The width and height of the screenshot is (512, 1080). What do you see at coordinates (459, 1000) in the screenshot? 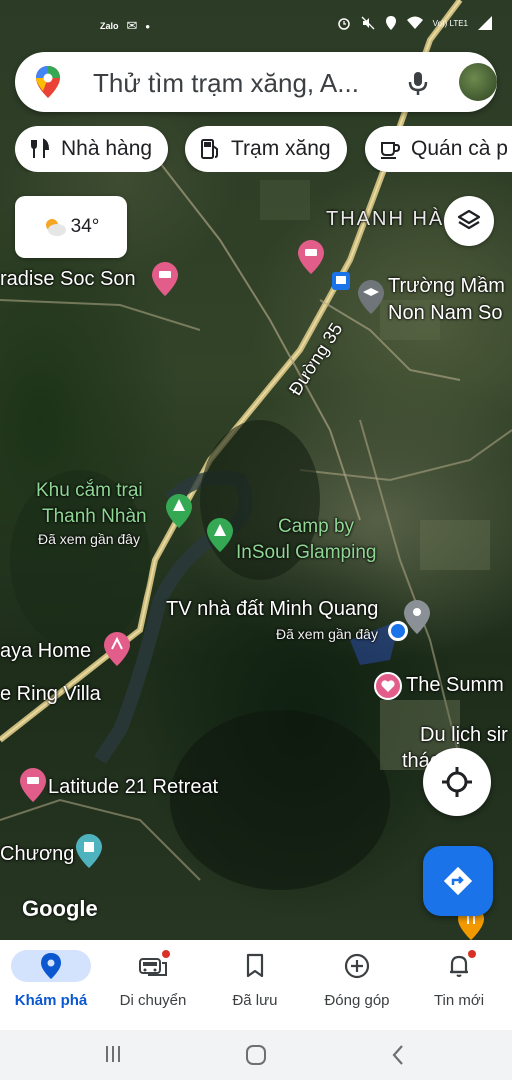
I see `tab-label: Tin mới` at bounding box center [459, 1000].